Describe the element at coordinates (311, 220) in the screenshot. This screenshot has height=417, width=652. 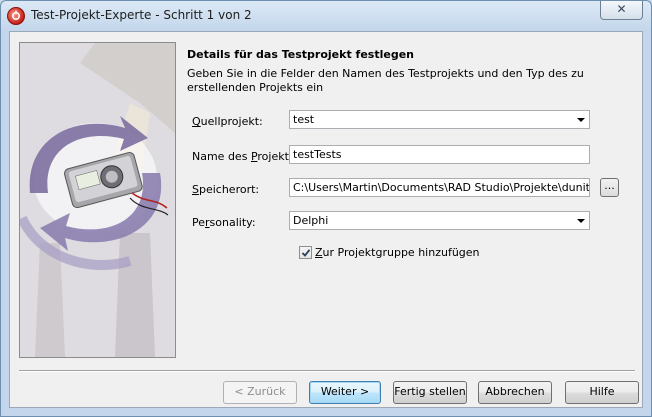
I see `personality-value: Delphi` at that location.